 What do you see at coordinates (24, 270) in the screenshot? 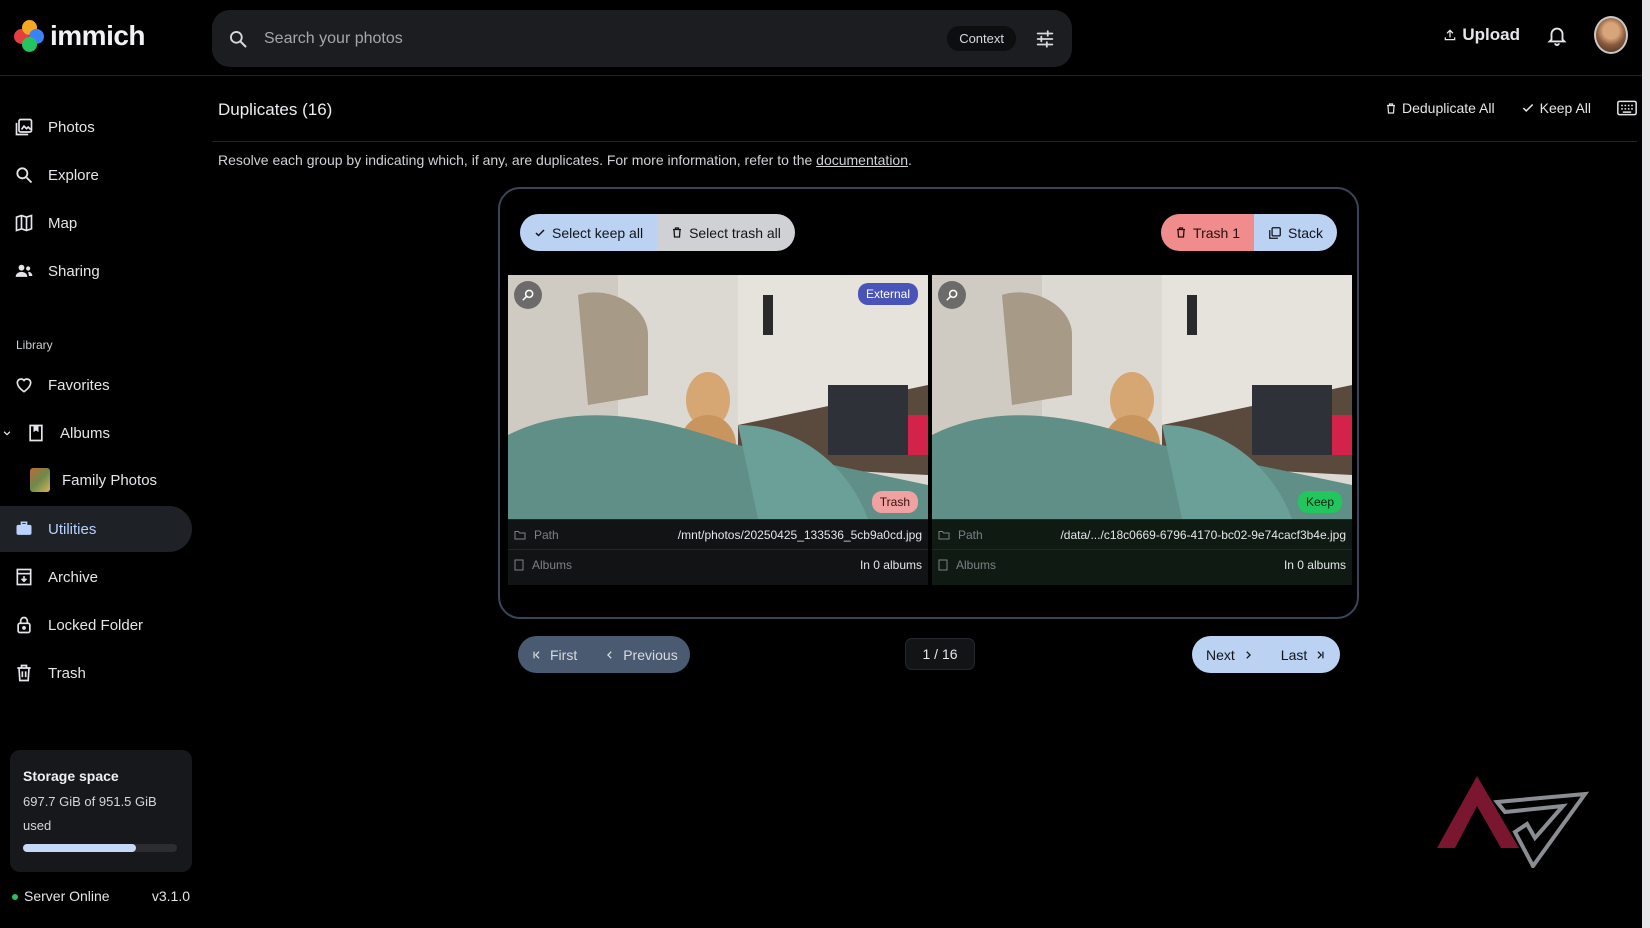
I see `people-icon` at bounding box center [24, 270].